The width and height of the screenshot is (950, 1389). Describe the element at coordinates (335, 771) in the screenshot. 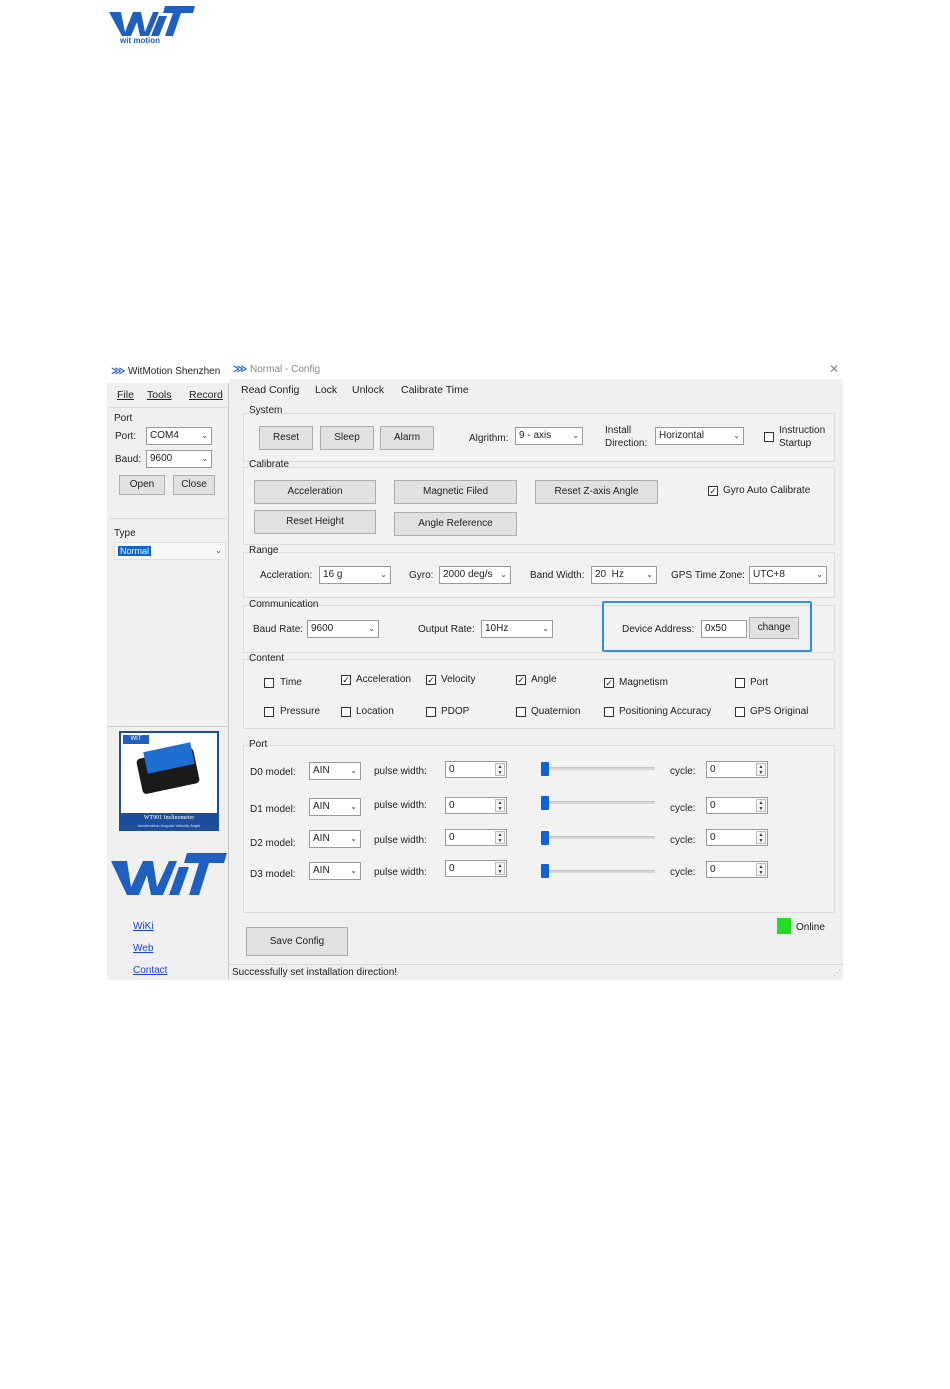

I see `d0-model-select: AIN ⌄` at that location.